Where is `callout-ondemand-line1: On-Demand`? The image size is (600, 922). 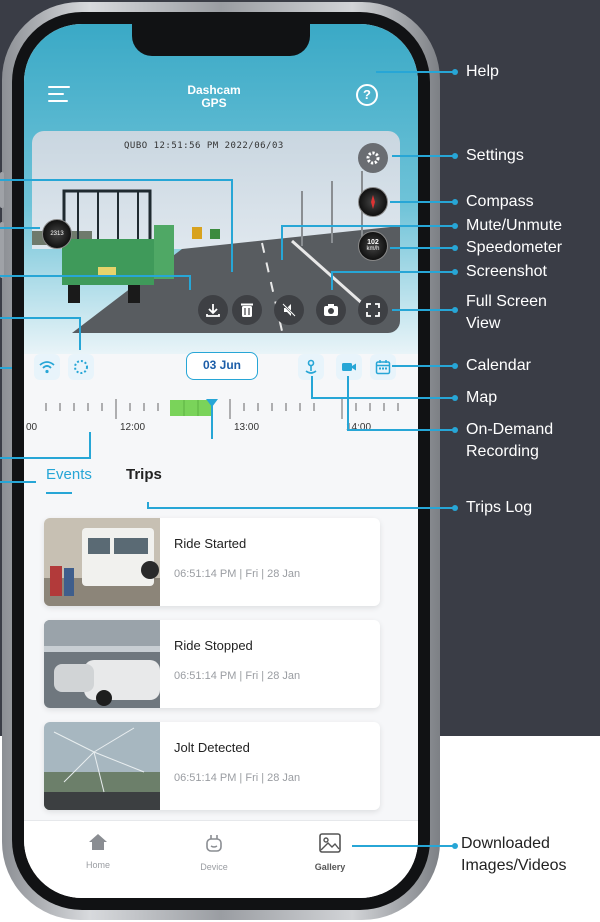 callout-ondemand-line1: On-Demand is located at coordinates (510, 429).